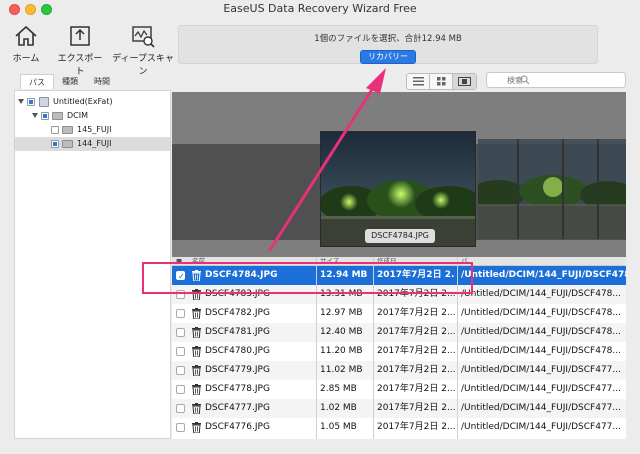  What do you see at coordinates (237, 332) in the screenshot?
I see `file-name: DSCF4781.JPG` at bounding box center [237, 332].